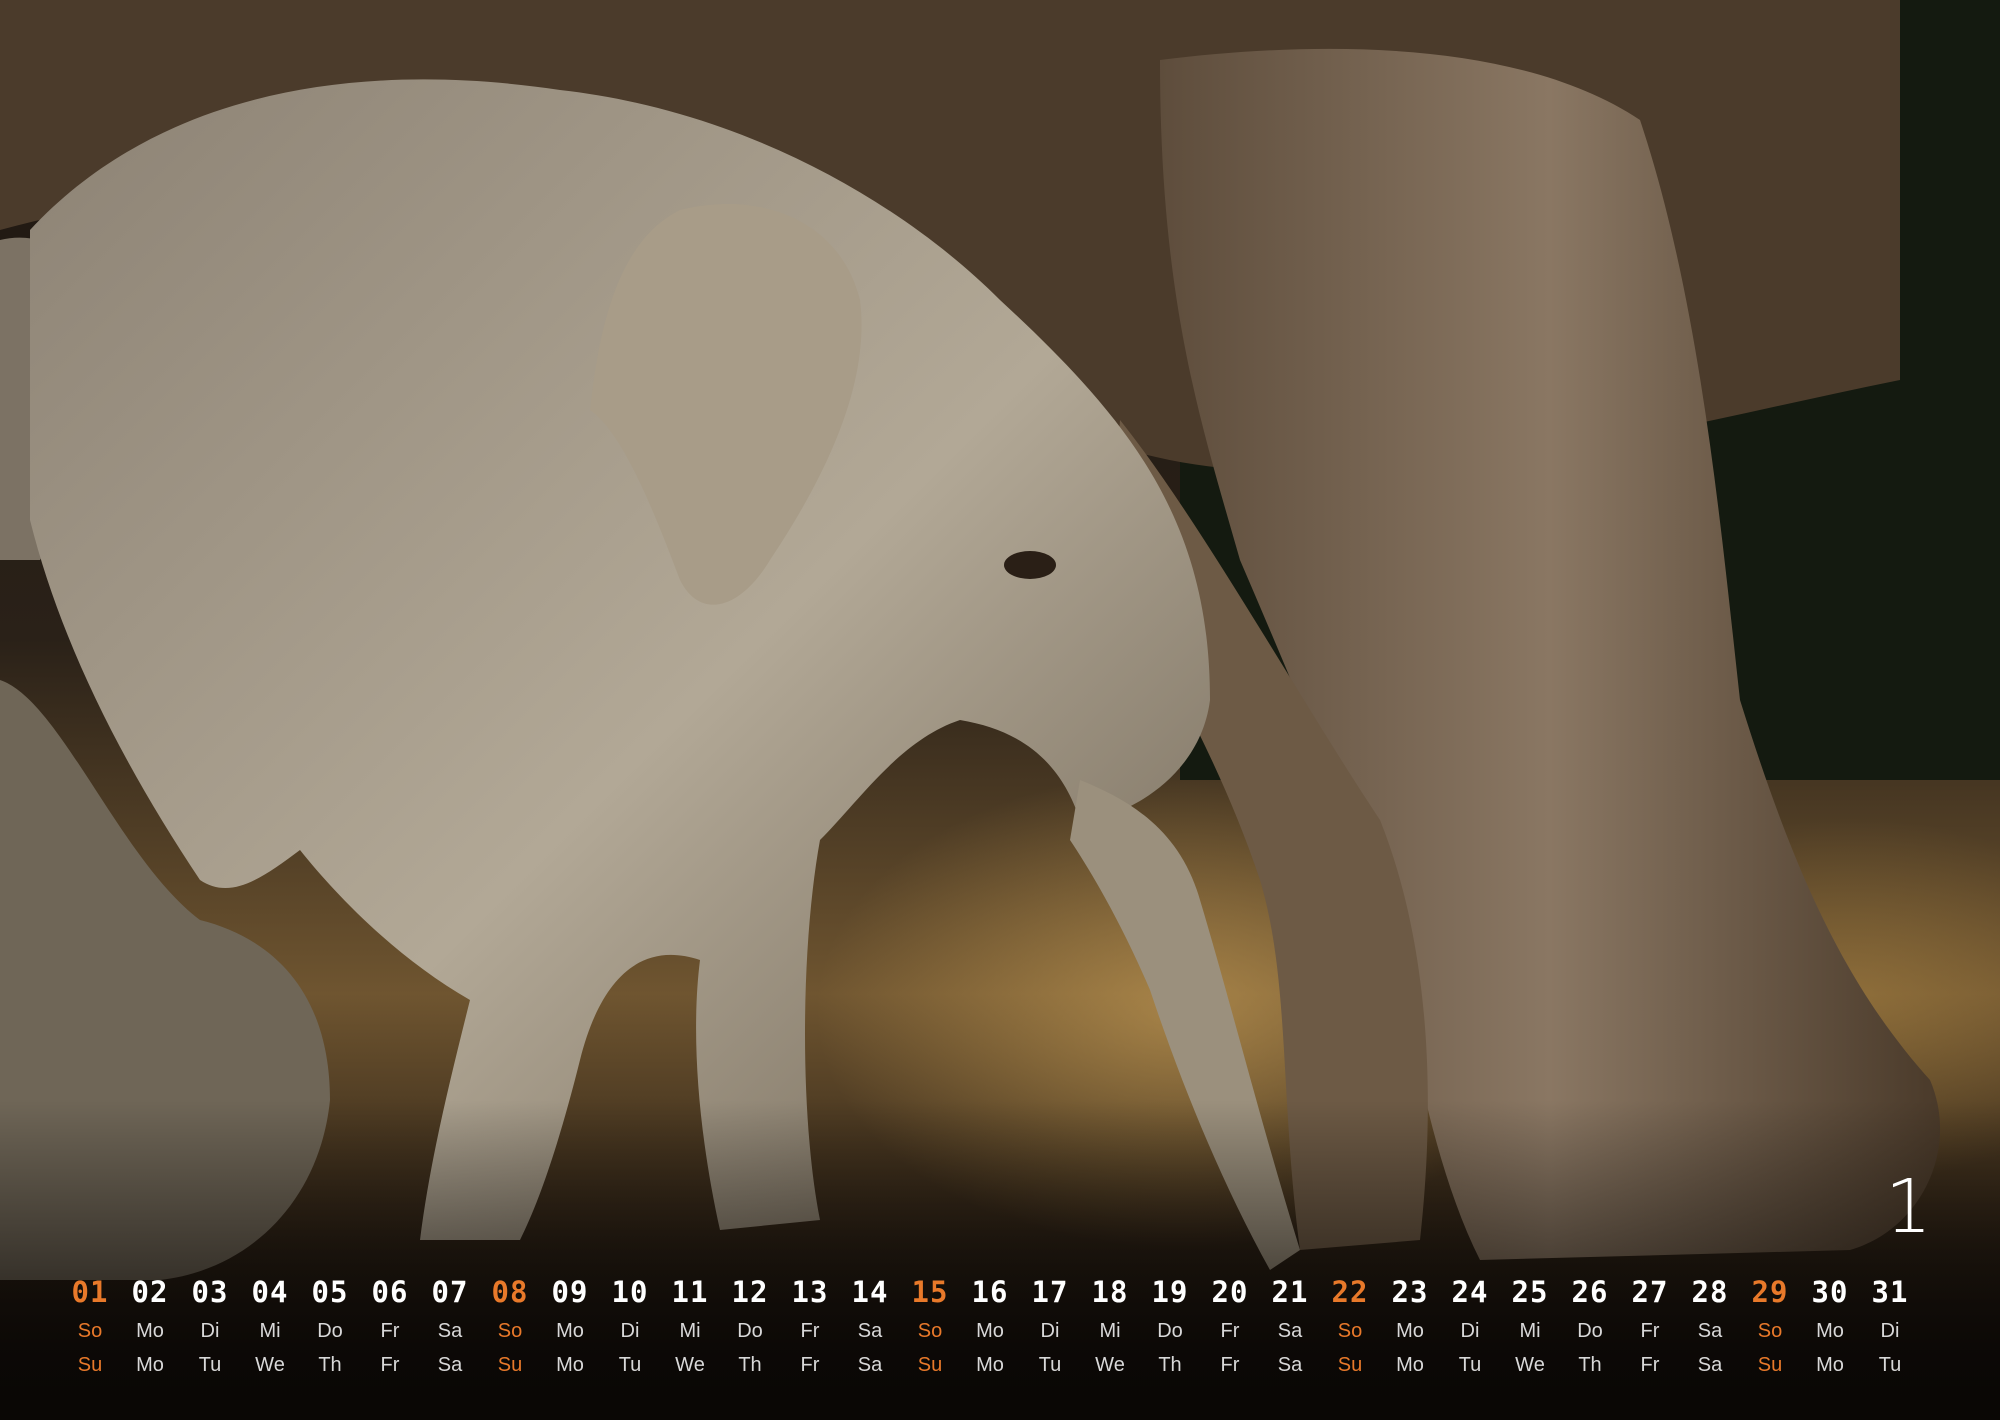 This screenshot has width=2000, height=1420. What do you see at coordinates (390, 1292) in the screenshot?
I see `day-number: 06` at bounding box center [390, 1292].